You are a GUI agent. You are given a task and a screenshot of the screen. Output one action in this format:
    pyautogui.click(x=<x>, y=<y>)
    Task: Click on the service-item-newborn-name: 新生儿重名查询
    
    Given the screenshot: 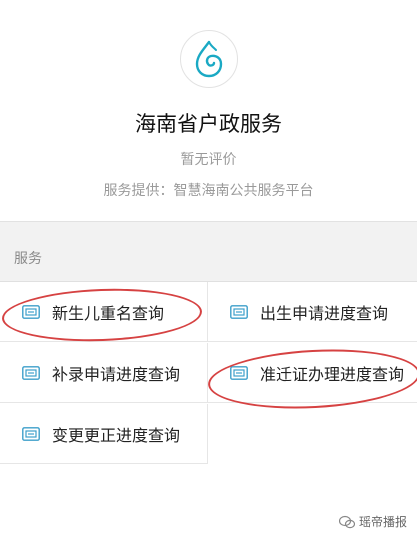 What is the action you would take?
    pyautogui.click(x=104, y=312)
    